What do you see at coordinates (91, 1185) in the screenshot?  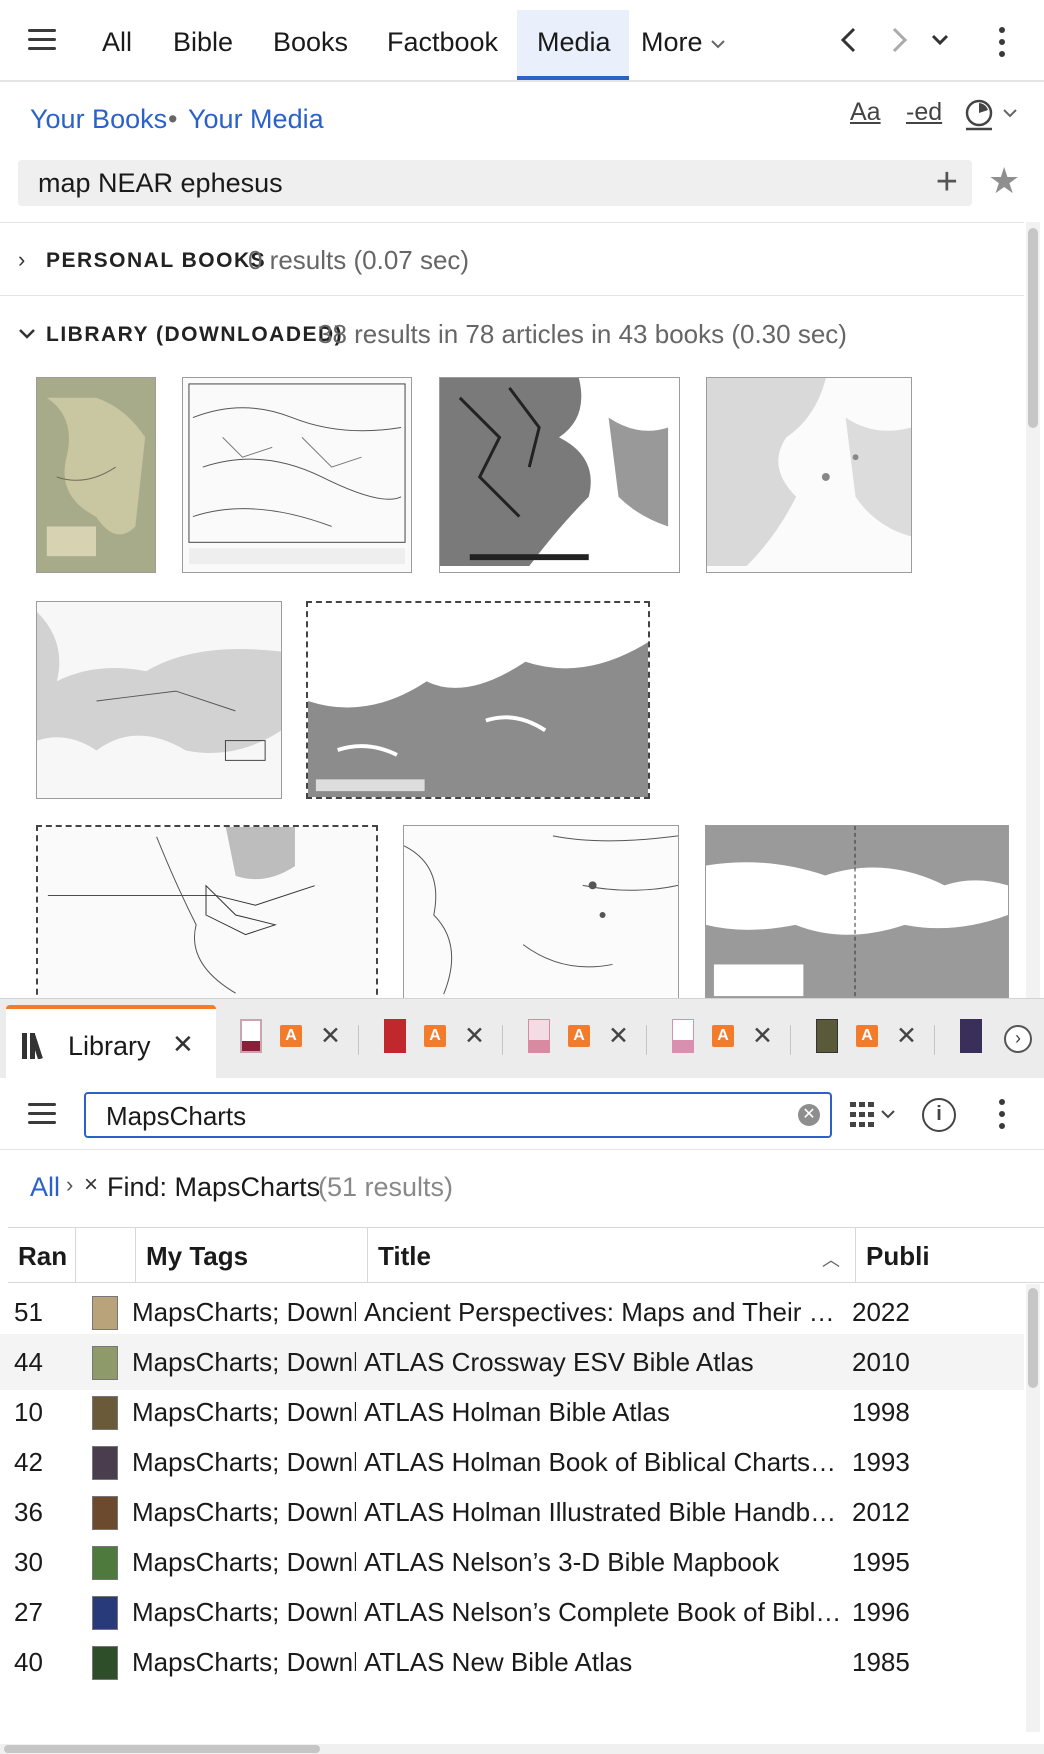 I see `remove-filter-icon: ×` at bounding box center [91, 1185].